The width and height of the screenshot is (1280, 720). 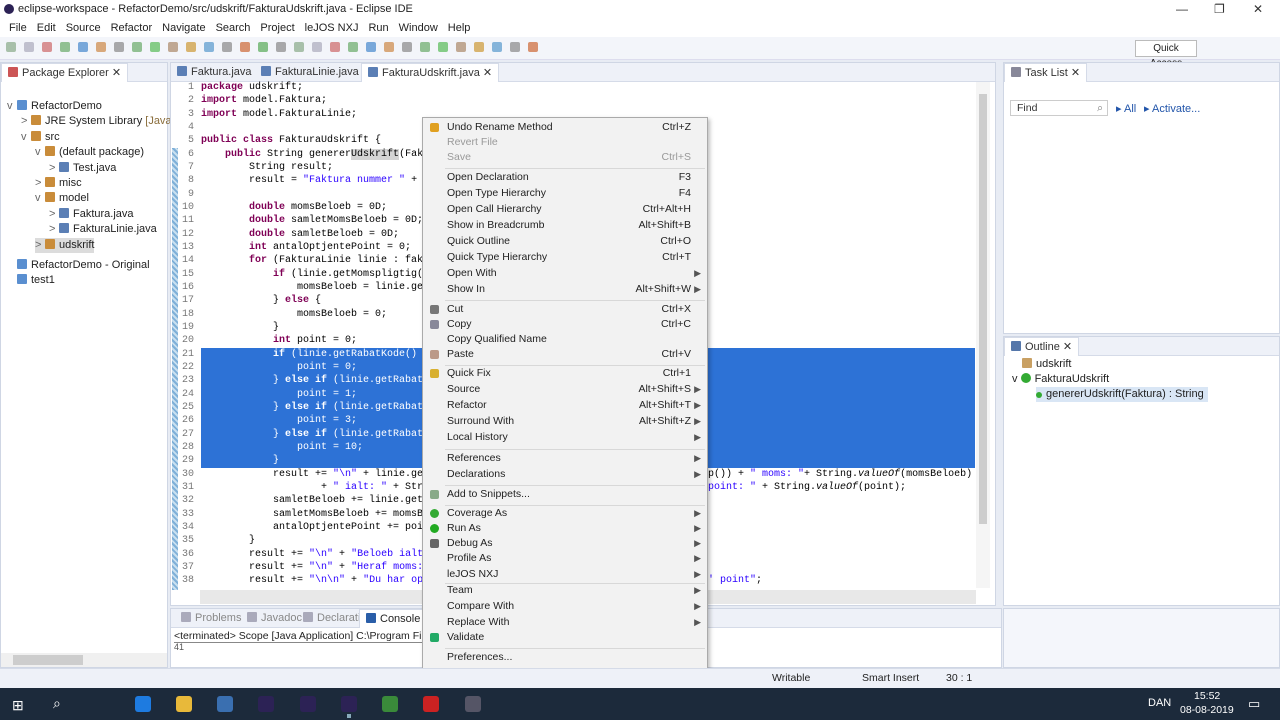 What do you see at coordinates (46, 28) in the screenshot?
I see `menu-edit: Edit` at bounding box center [46, 28].